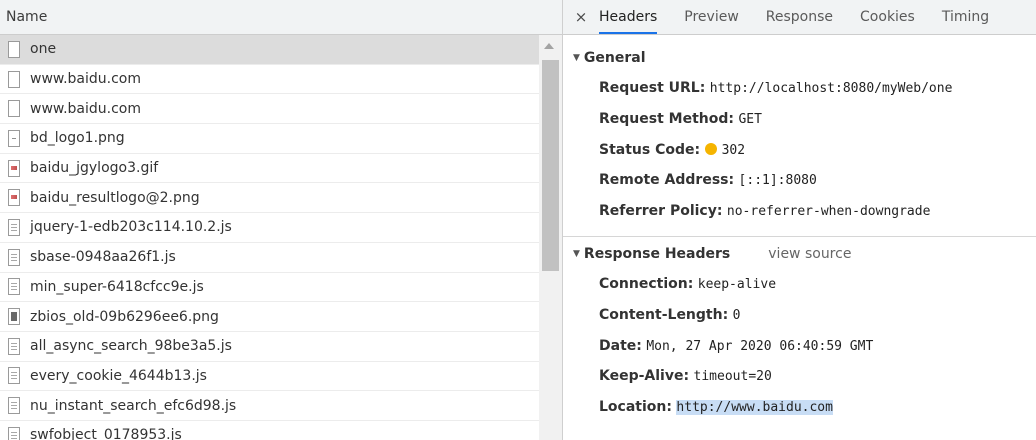 Image resolution: width=1036 pixels, height=440 pixels. Describe the element at coordinates (549, 46) in the screenshot. I see `scroll-up-arrow-icon` at that location.